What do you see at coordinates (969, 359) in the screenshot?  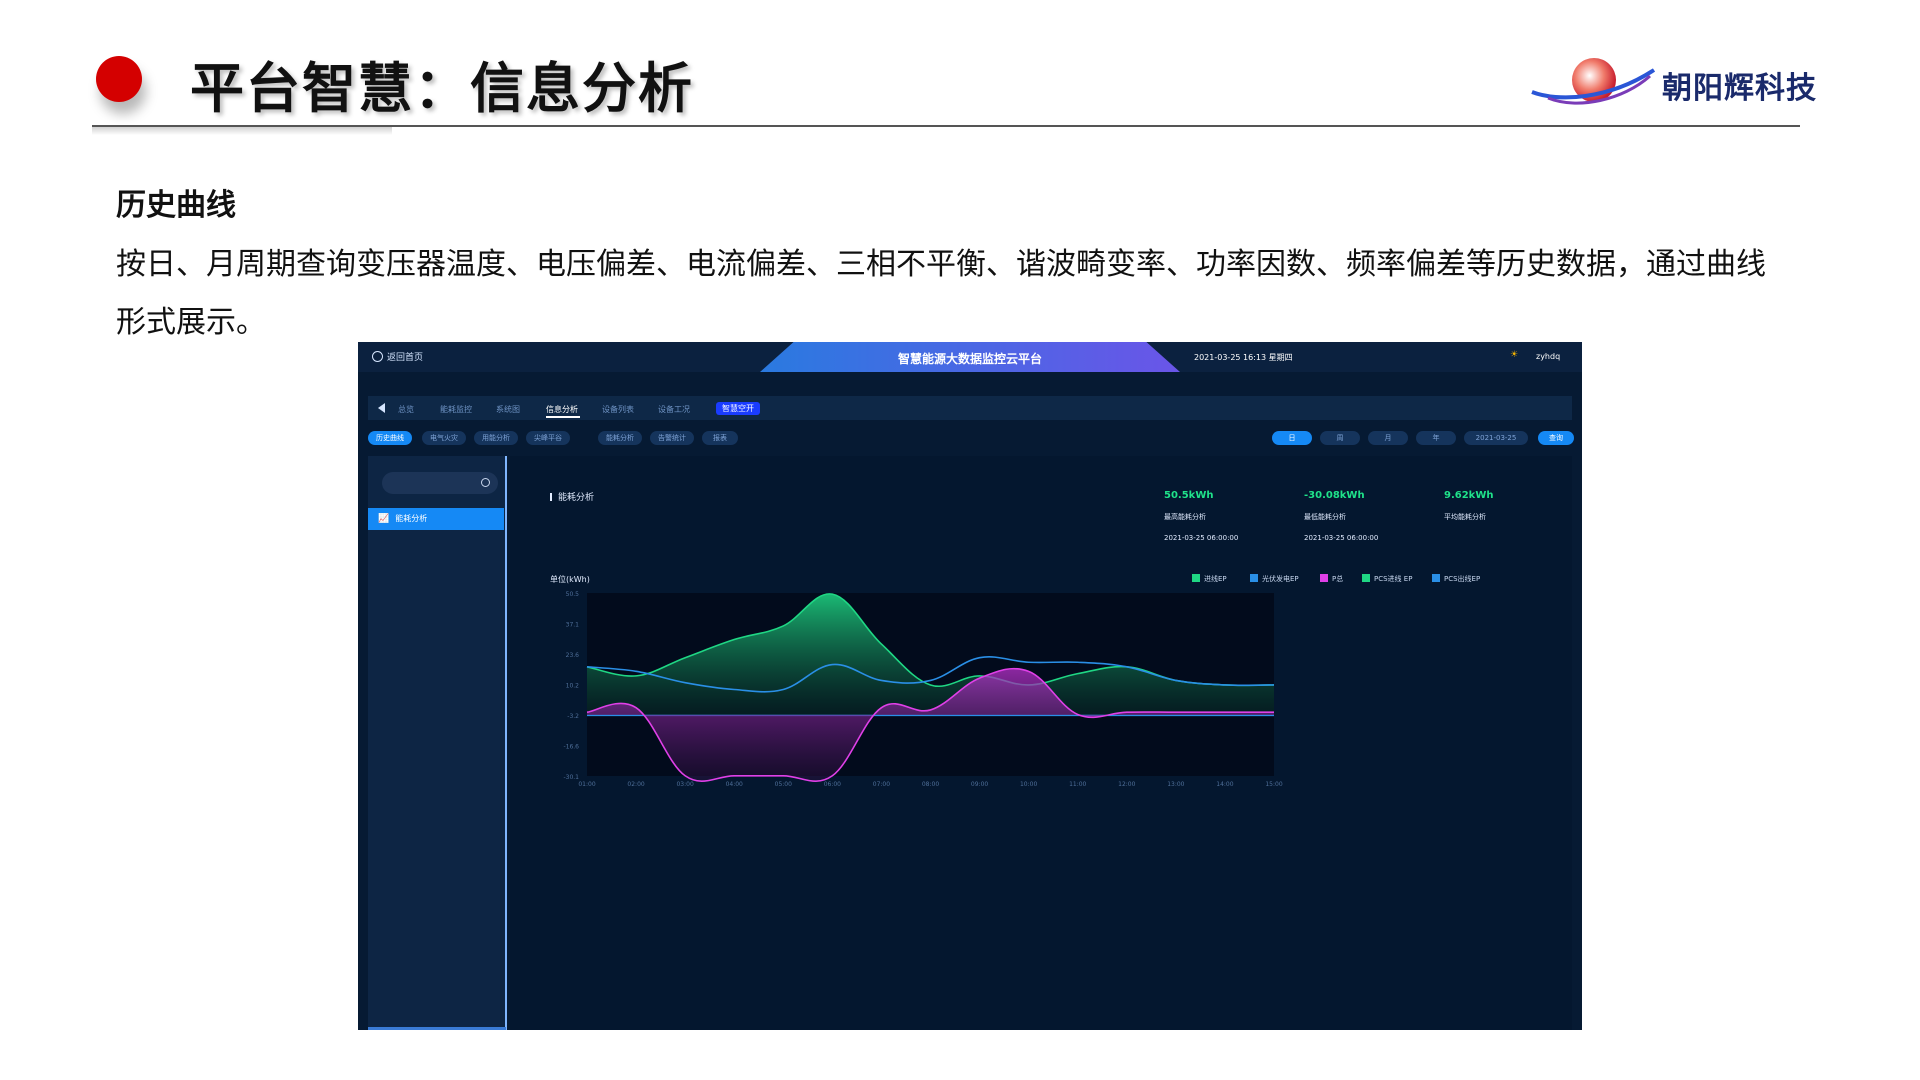 I see `platform-title: 智慧能源大数据监控云平台` at bounding box center [969, 359].